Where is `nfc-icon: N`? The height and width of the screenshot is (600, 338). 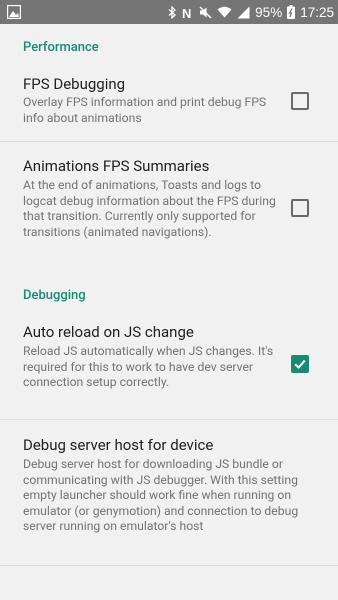 nfc-icon: N is located at coordinates (188, 12).